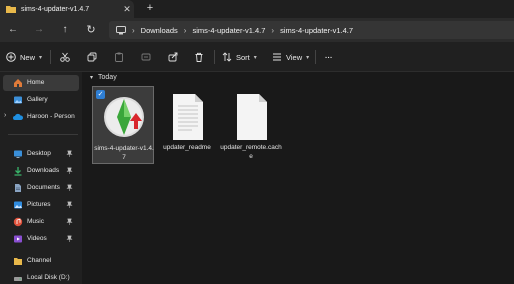  Describe the element at coordinates (251, 152) in the screenshot. I see `file-name: updater_remote.cache` at that location.